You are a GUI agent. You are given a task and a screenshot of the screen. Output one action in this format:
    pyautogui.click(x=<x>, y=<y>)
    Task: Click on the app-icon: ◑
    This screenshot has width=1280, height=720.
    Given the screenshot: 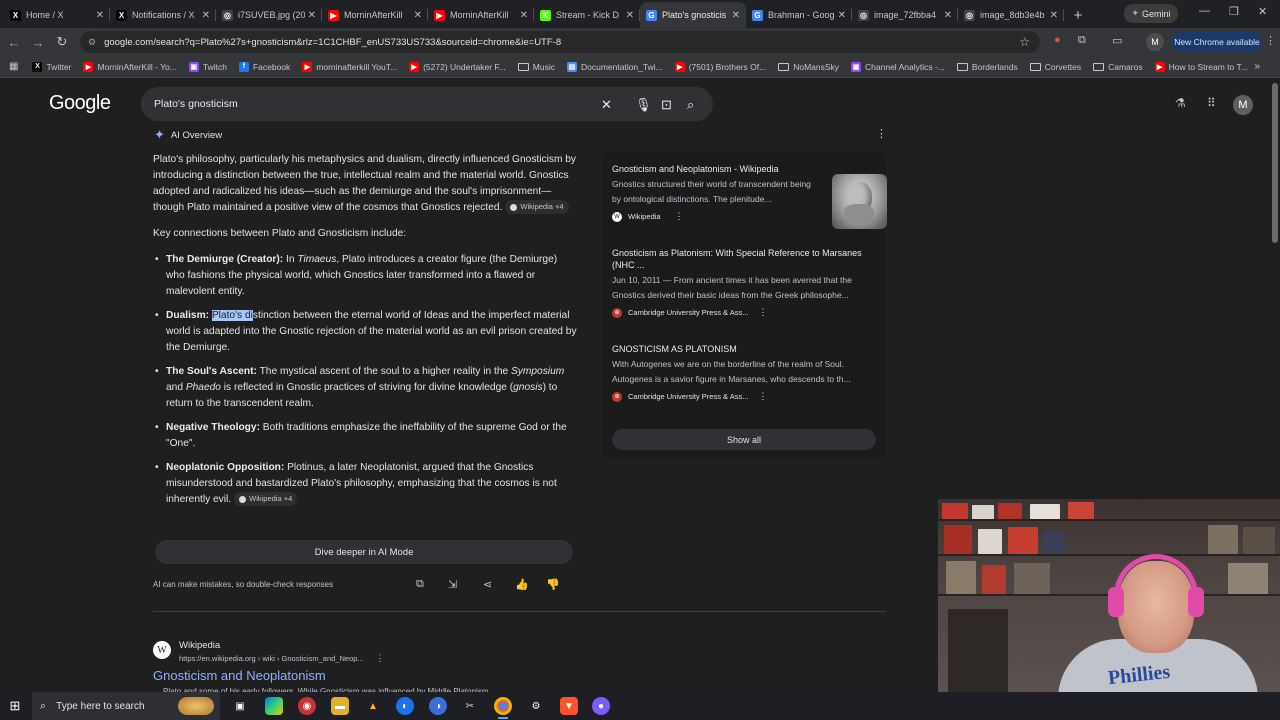 What is the action you would take?
    pyautogui.click(x=438, y=706)
    